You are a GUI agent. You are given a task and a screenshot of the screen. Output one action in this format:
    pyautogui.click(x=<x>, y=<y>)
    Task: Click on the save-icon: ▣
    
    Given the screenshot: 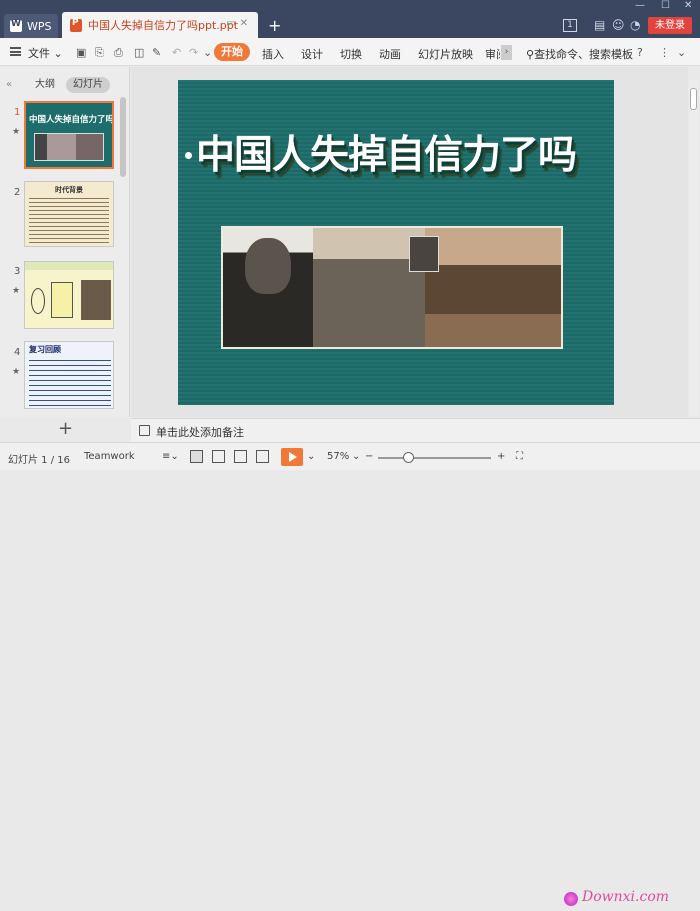 What is the action you would take?
    pyautogui.click(x=81, y=52)
    